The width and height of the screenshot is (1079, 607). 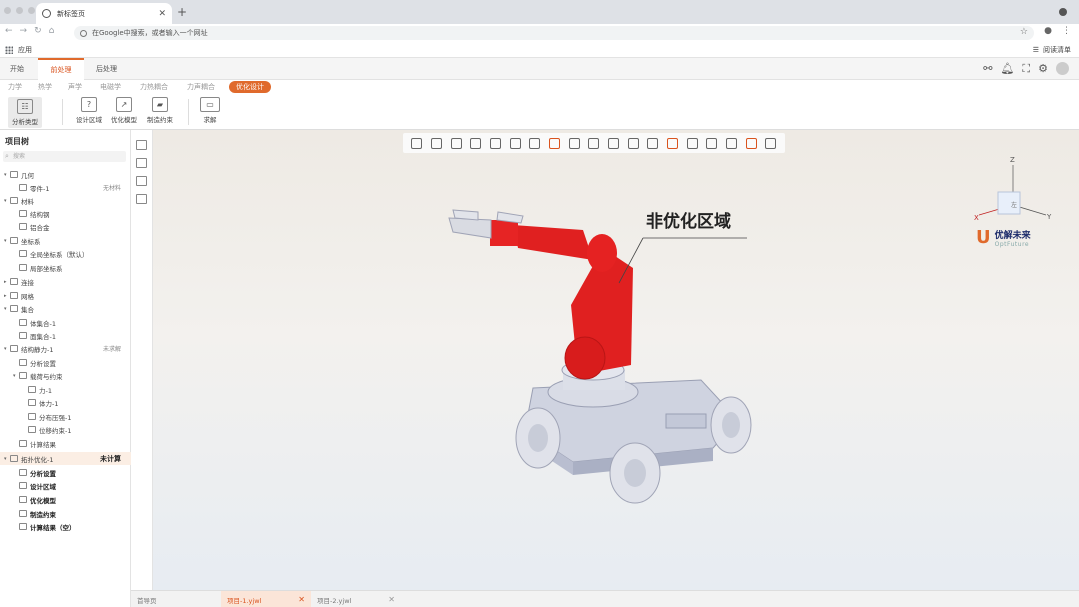 What do you see at coordinates (52, 31) in the screenshot?
I see `home-icon: ⌂` at bounding box center [52, 31].